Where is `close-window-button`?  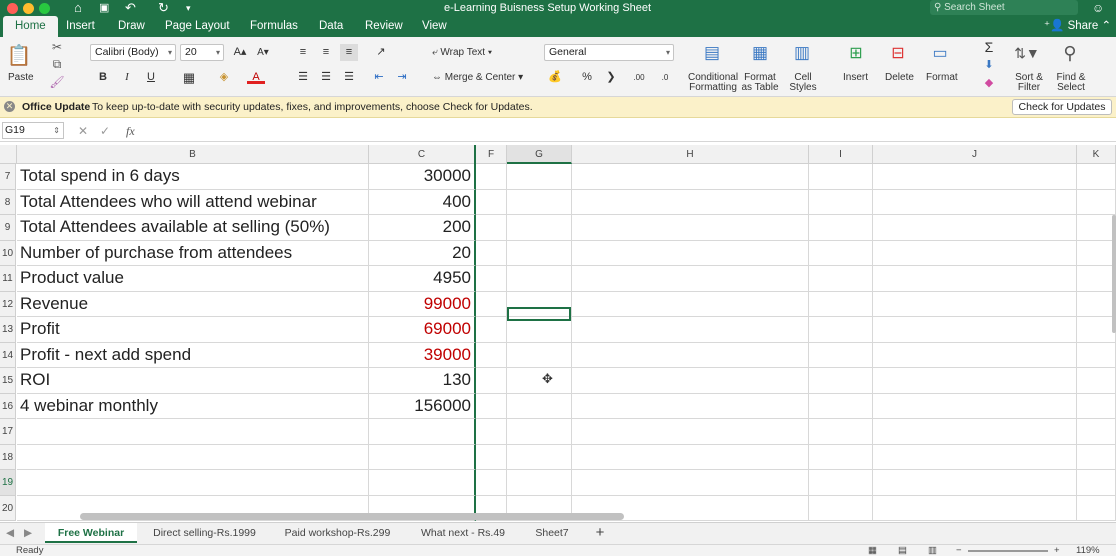 close-window-button is located at coordinates (12, 8).